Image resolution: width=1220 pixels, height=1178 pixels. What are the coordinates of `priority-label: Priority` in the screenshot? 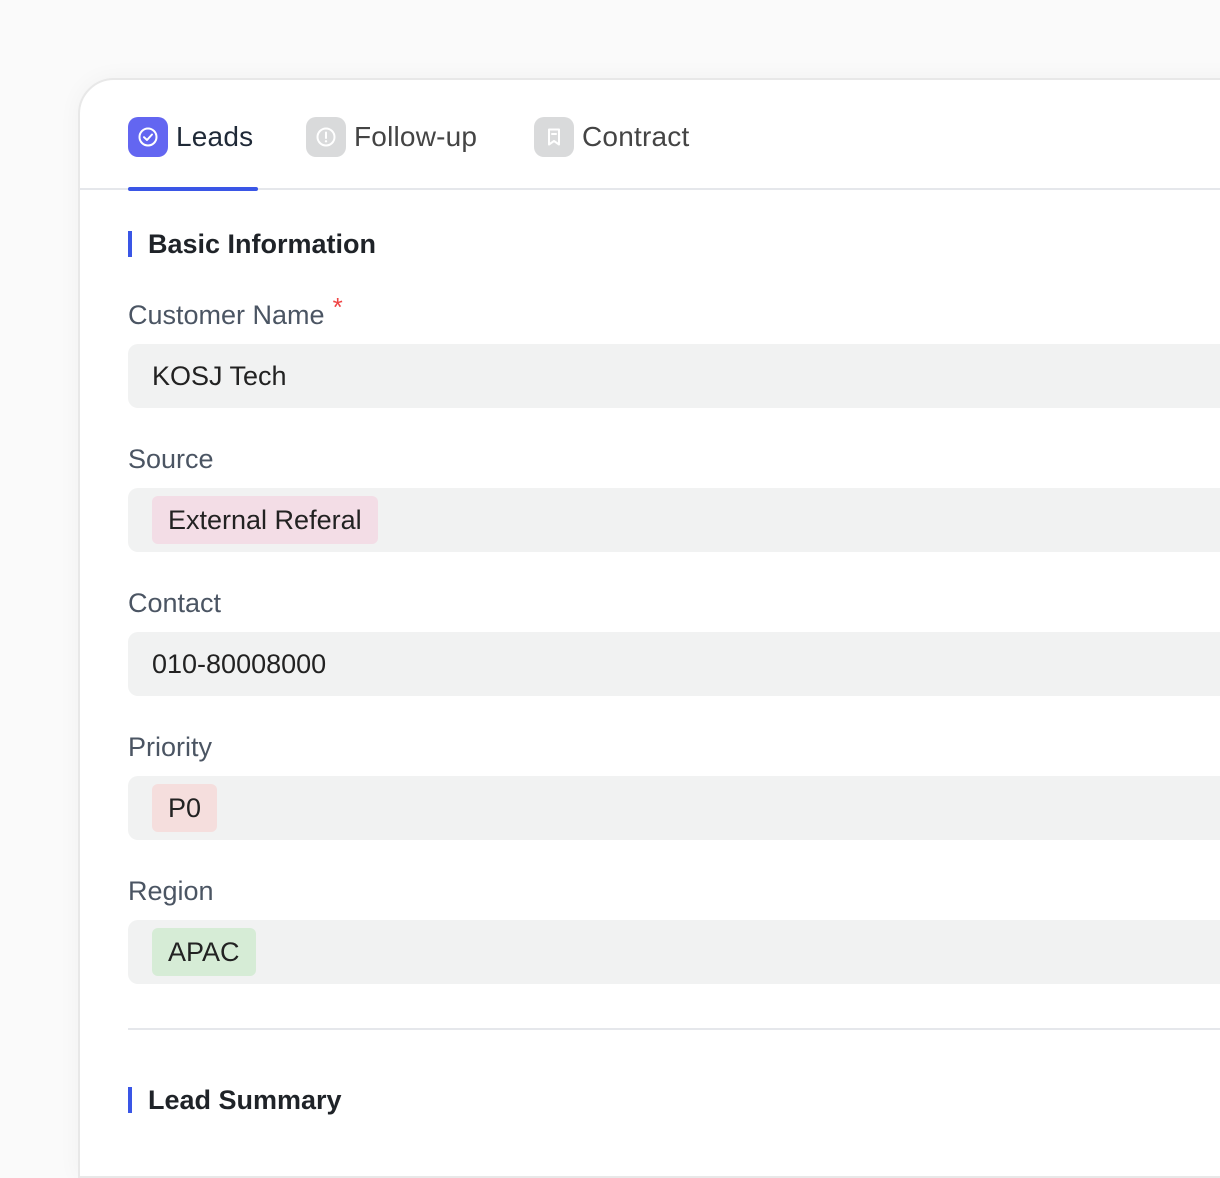 It's located at (170, 747).